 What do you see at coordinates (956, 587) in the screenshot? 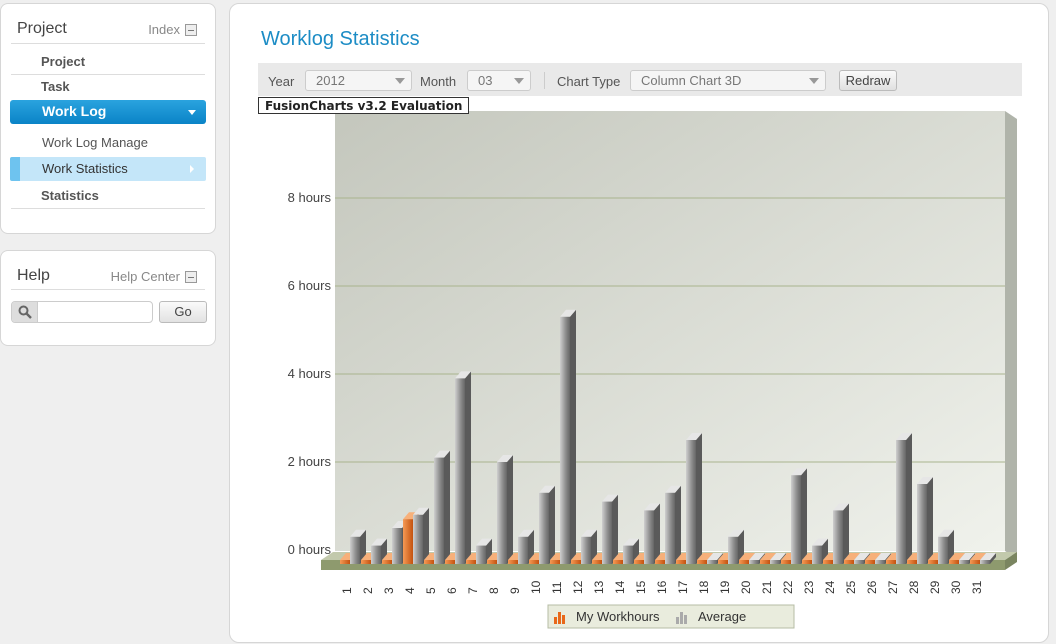
I see `x-tick-label: 30` at bounding box center [956, 587].